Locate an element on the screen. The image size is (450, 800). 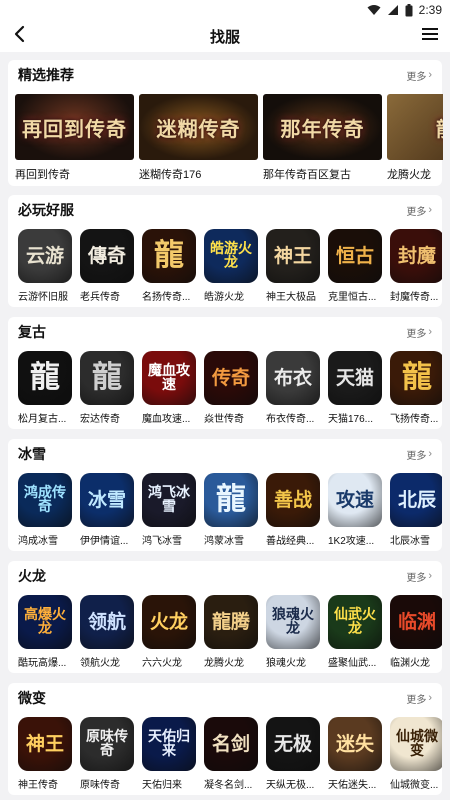
app-icon: 布衣 is located at coordinates (293, 378).